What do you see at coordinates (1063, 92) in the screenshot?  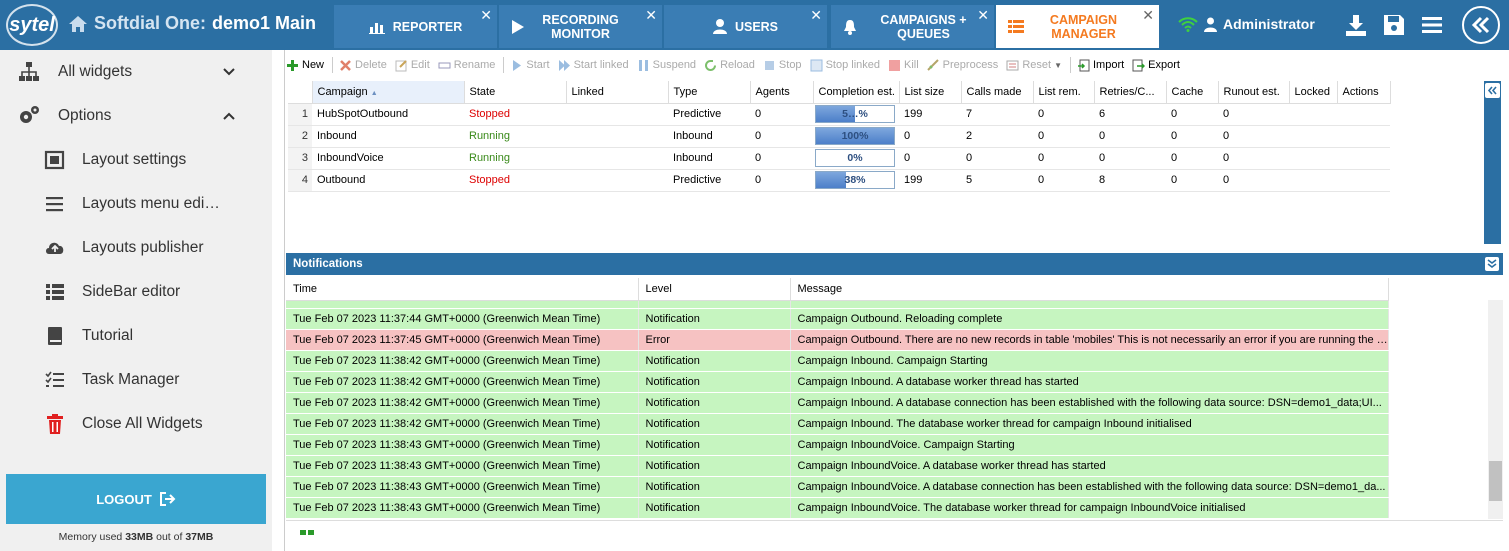 I see `column-header-list-rem: List rem.` at bounding box center [1063, 92].